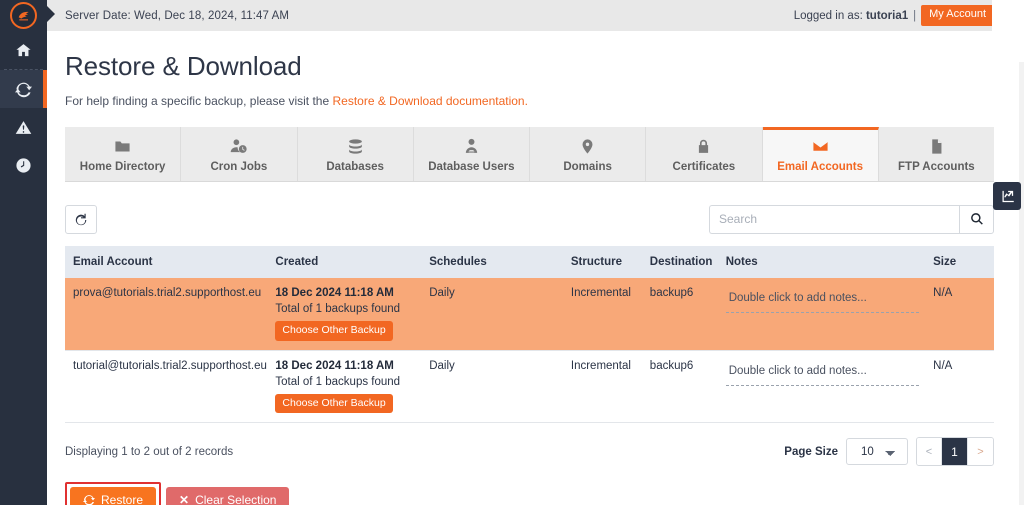 The height and width of the screenshot is (505, 1024). I want to click on tab-ftp-accounts: FTP Accounts, so click(936, 154).